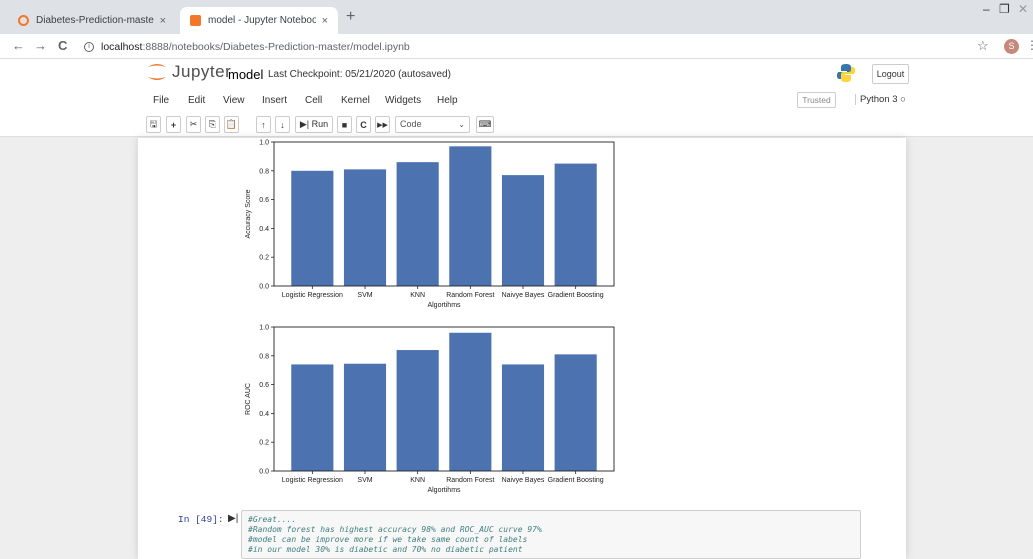 This screenshot has height=559, width=1033. Describe the element at coordinates (403, 100) in the screenshot. I see `menu-widgets: Widgets` at that location.